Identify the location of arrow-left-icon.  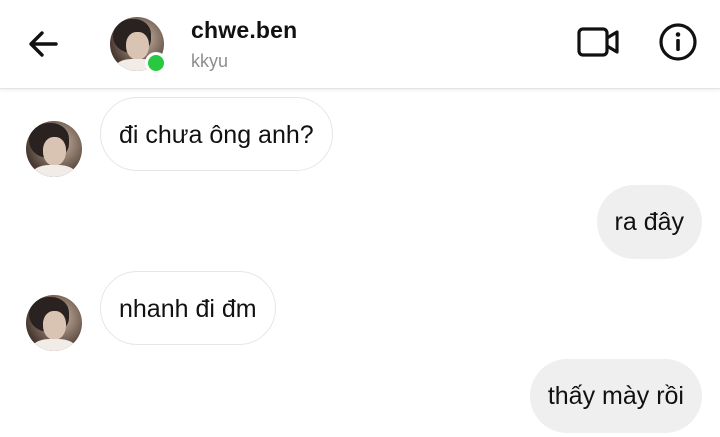
(43, 44).